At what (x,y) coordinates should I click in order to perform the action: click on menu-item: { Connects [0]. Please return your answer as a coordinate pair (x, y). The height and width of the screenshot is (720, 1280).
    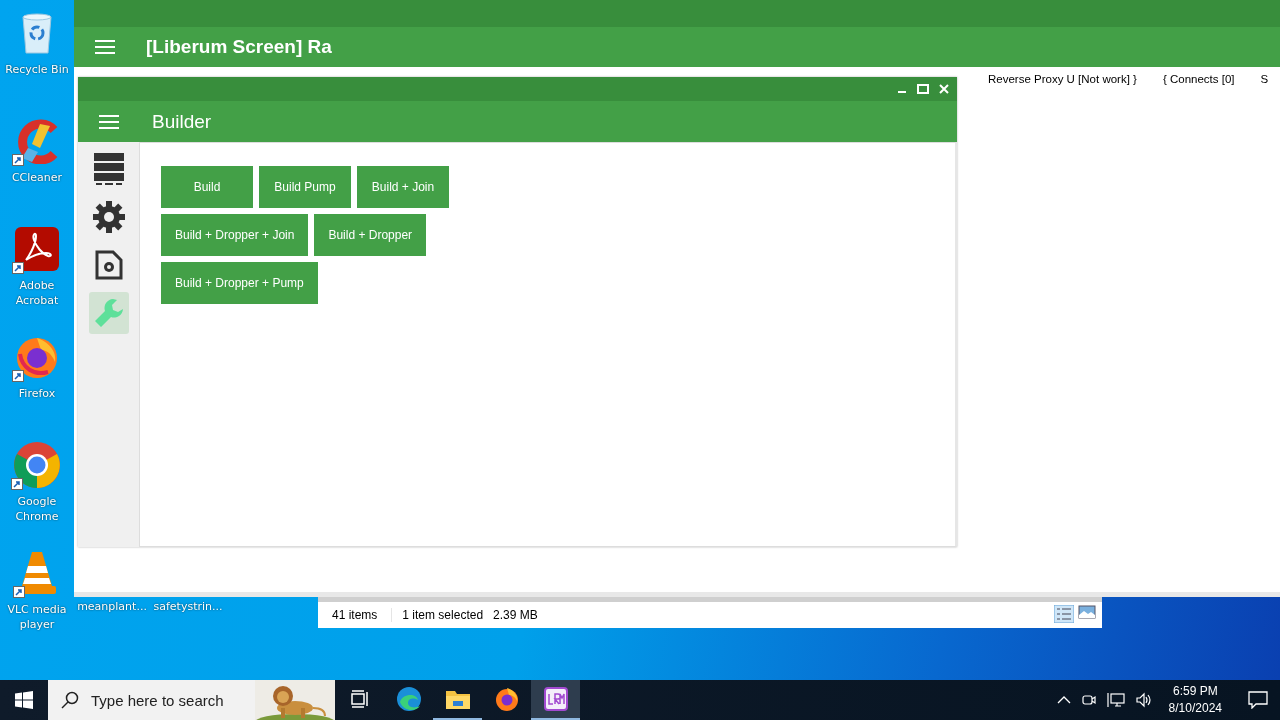
    Looking at the image, I should click on (1198, 78).